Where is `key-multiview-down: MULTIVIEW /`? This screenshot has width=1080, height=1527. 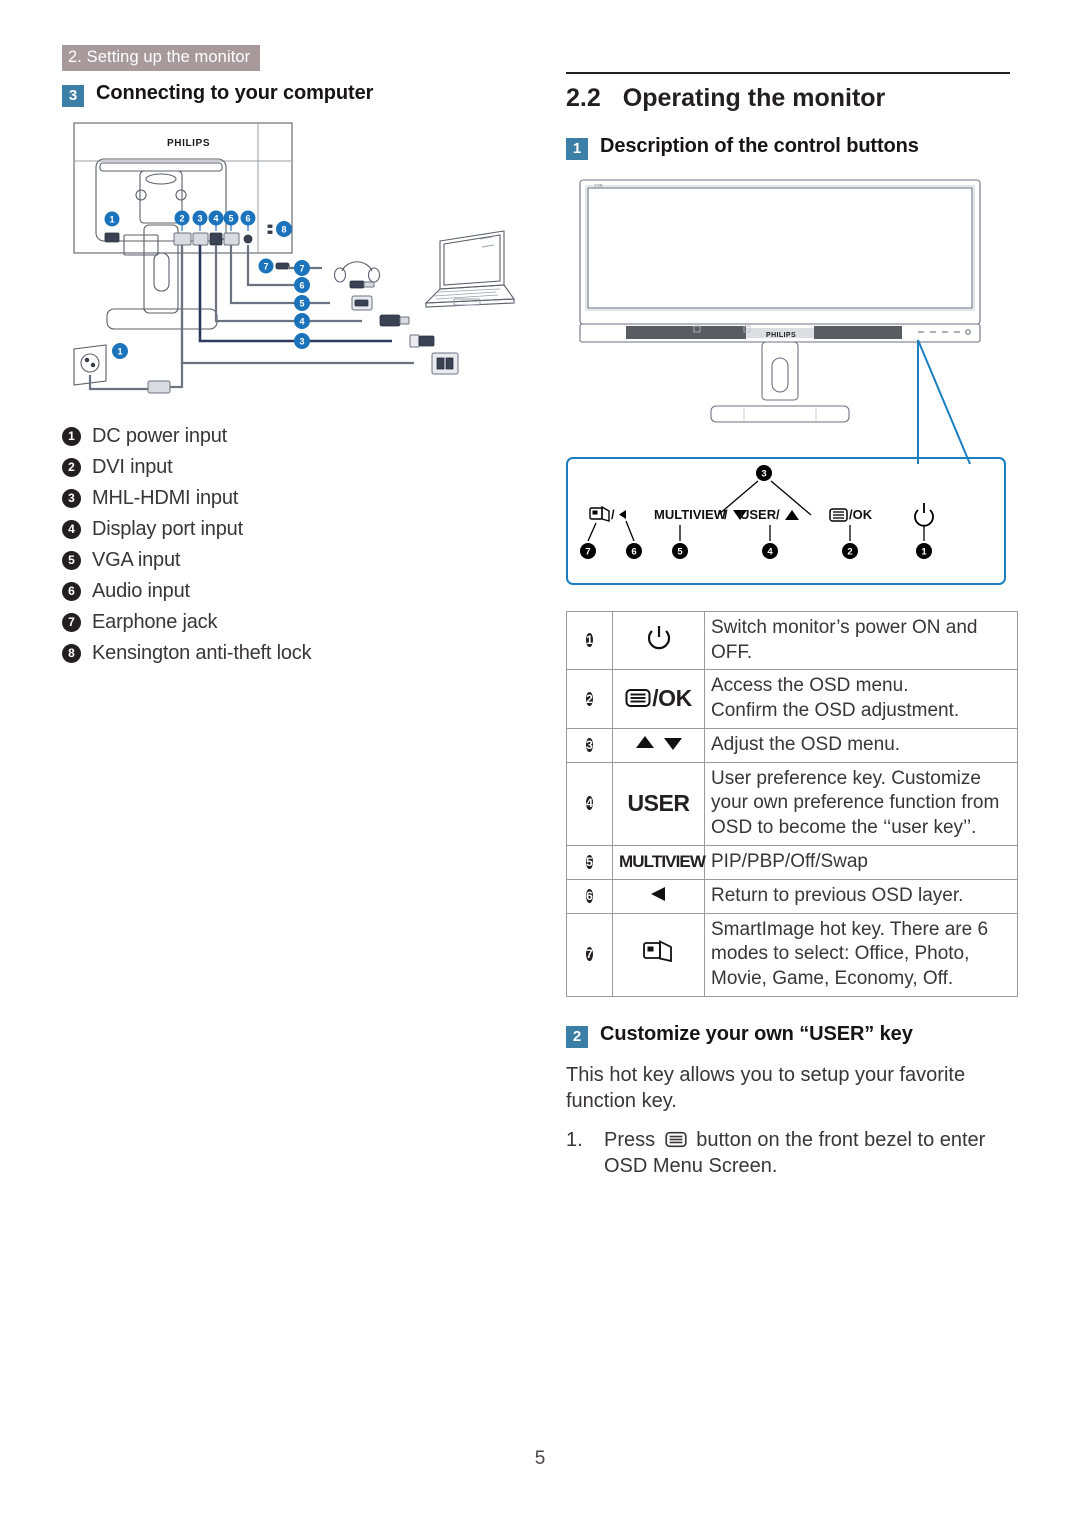
key-multiview-down: MULTIVIEW / is located at coordinates (700, 514).